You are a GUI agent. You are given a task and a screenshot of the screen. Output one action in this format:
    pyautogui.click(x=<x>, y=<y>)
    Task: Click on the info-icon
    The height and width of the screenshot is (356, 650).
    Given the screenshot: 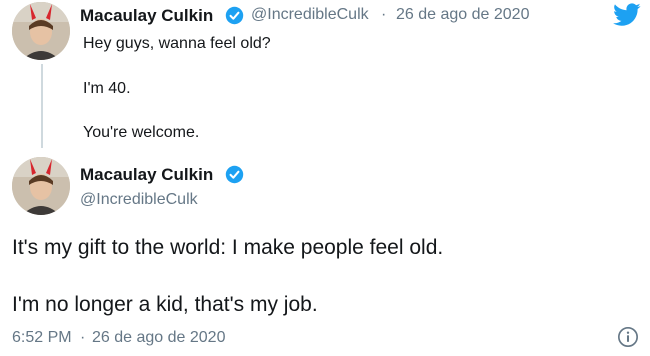 What is the action you would take?
    pyautogui.click(x=628, y=337)
    